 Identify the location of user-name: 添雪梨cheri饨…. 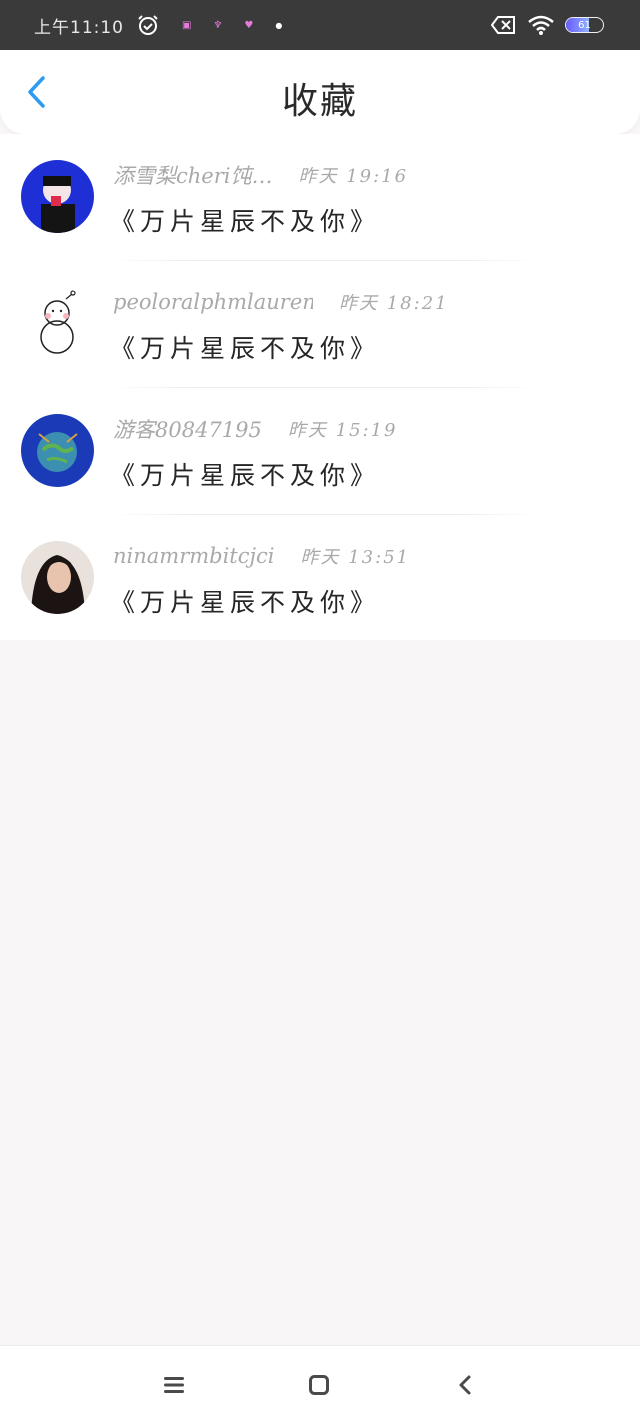
(193, 176).